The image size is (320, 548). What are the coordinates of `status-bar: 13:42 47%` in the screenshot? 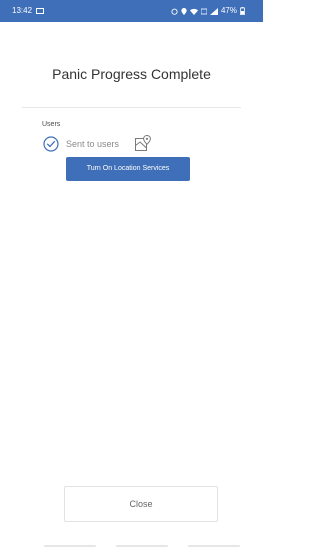 It's located at (131, 11).